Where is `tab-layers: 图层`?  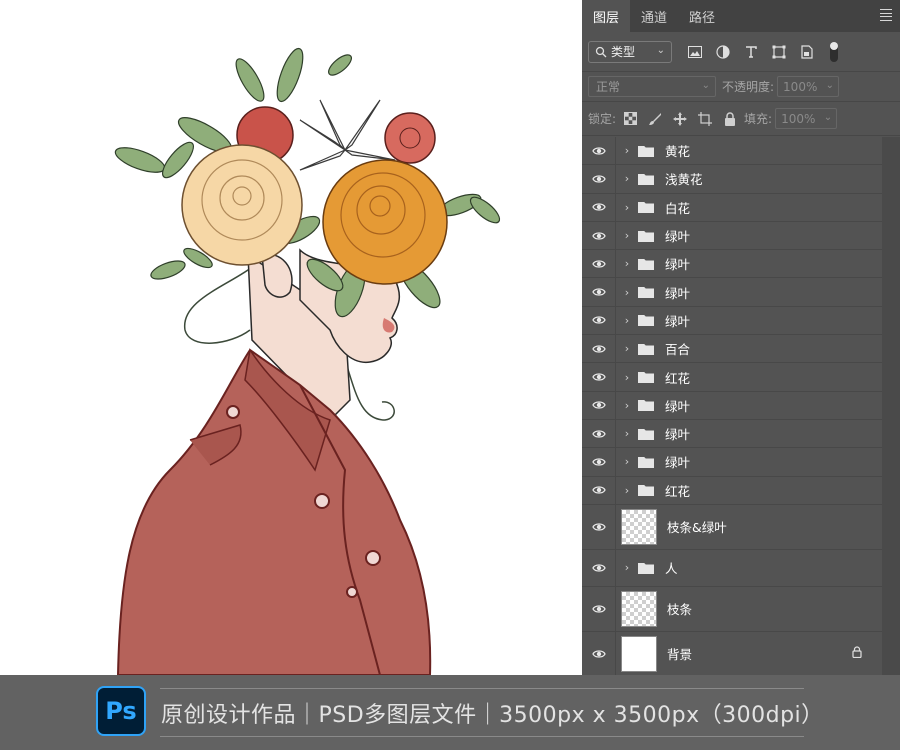 tab-layers: 图层 is located at coordinates (606, 16).